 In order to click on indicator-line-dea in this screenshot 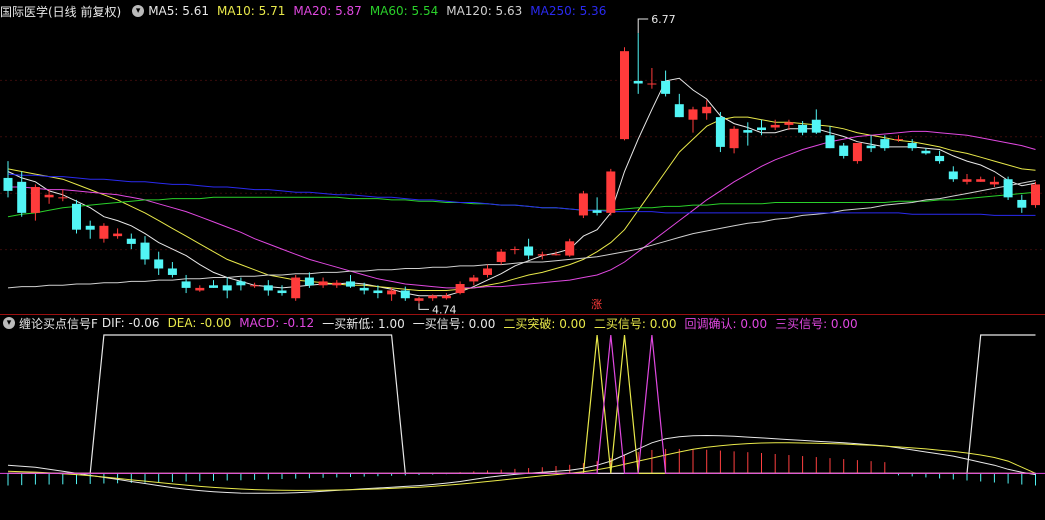, I will do `click(521, 466)`.